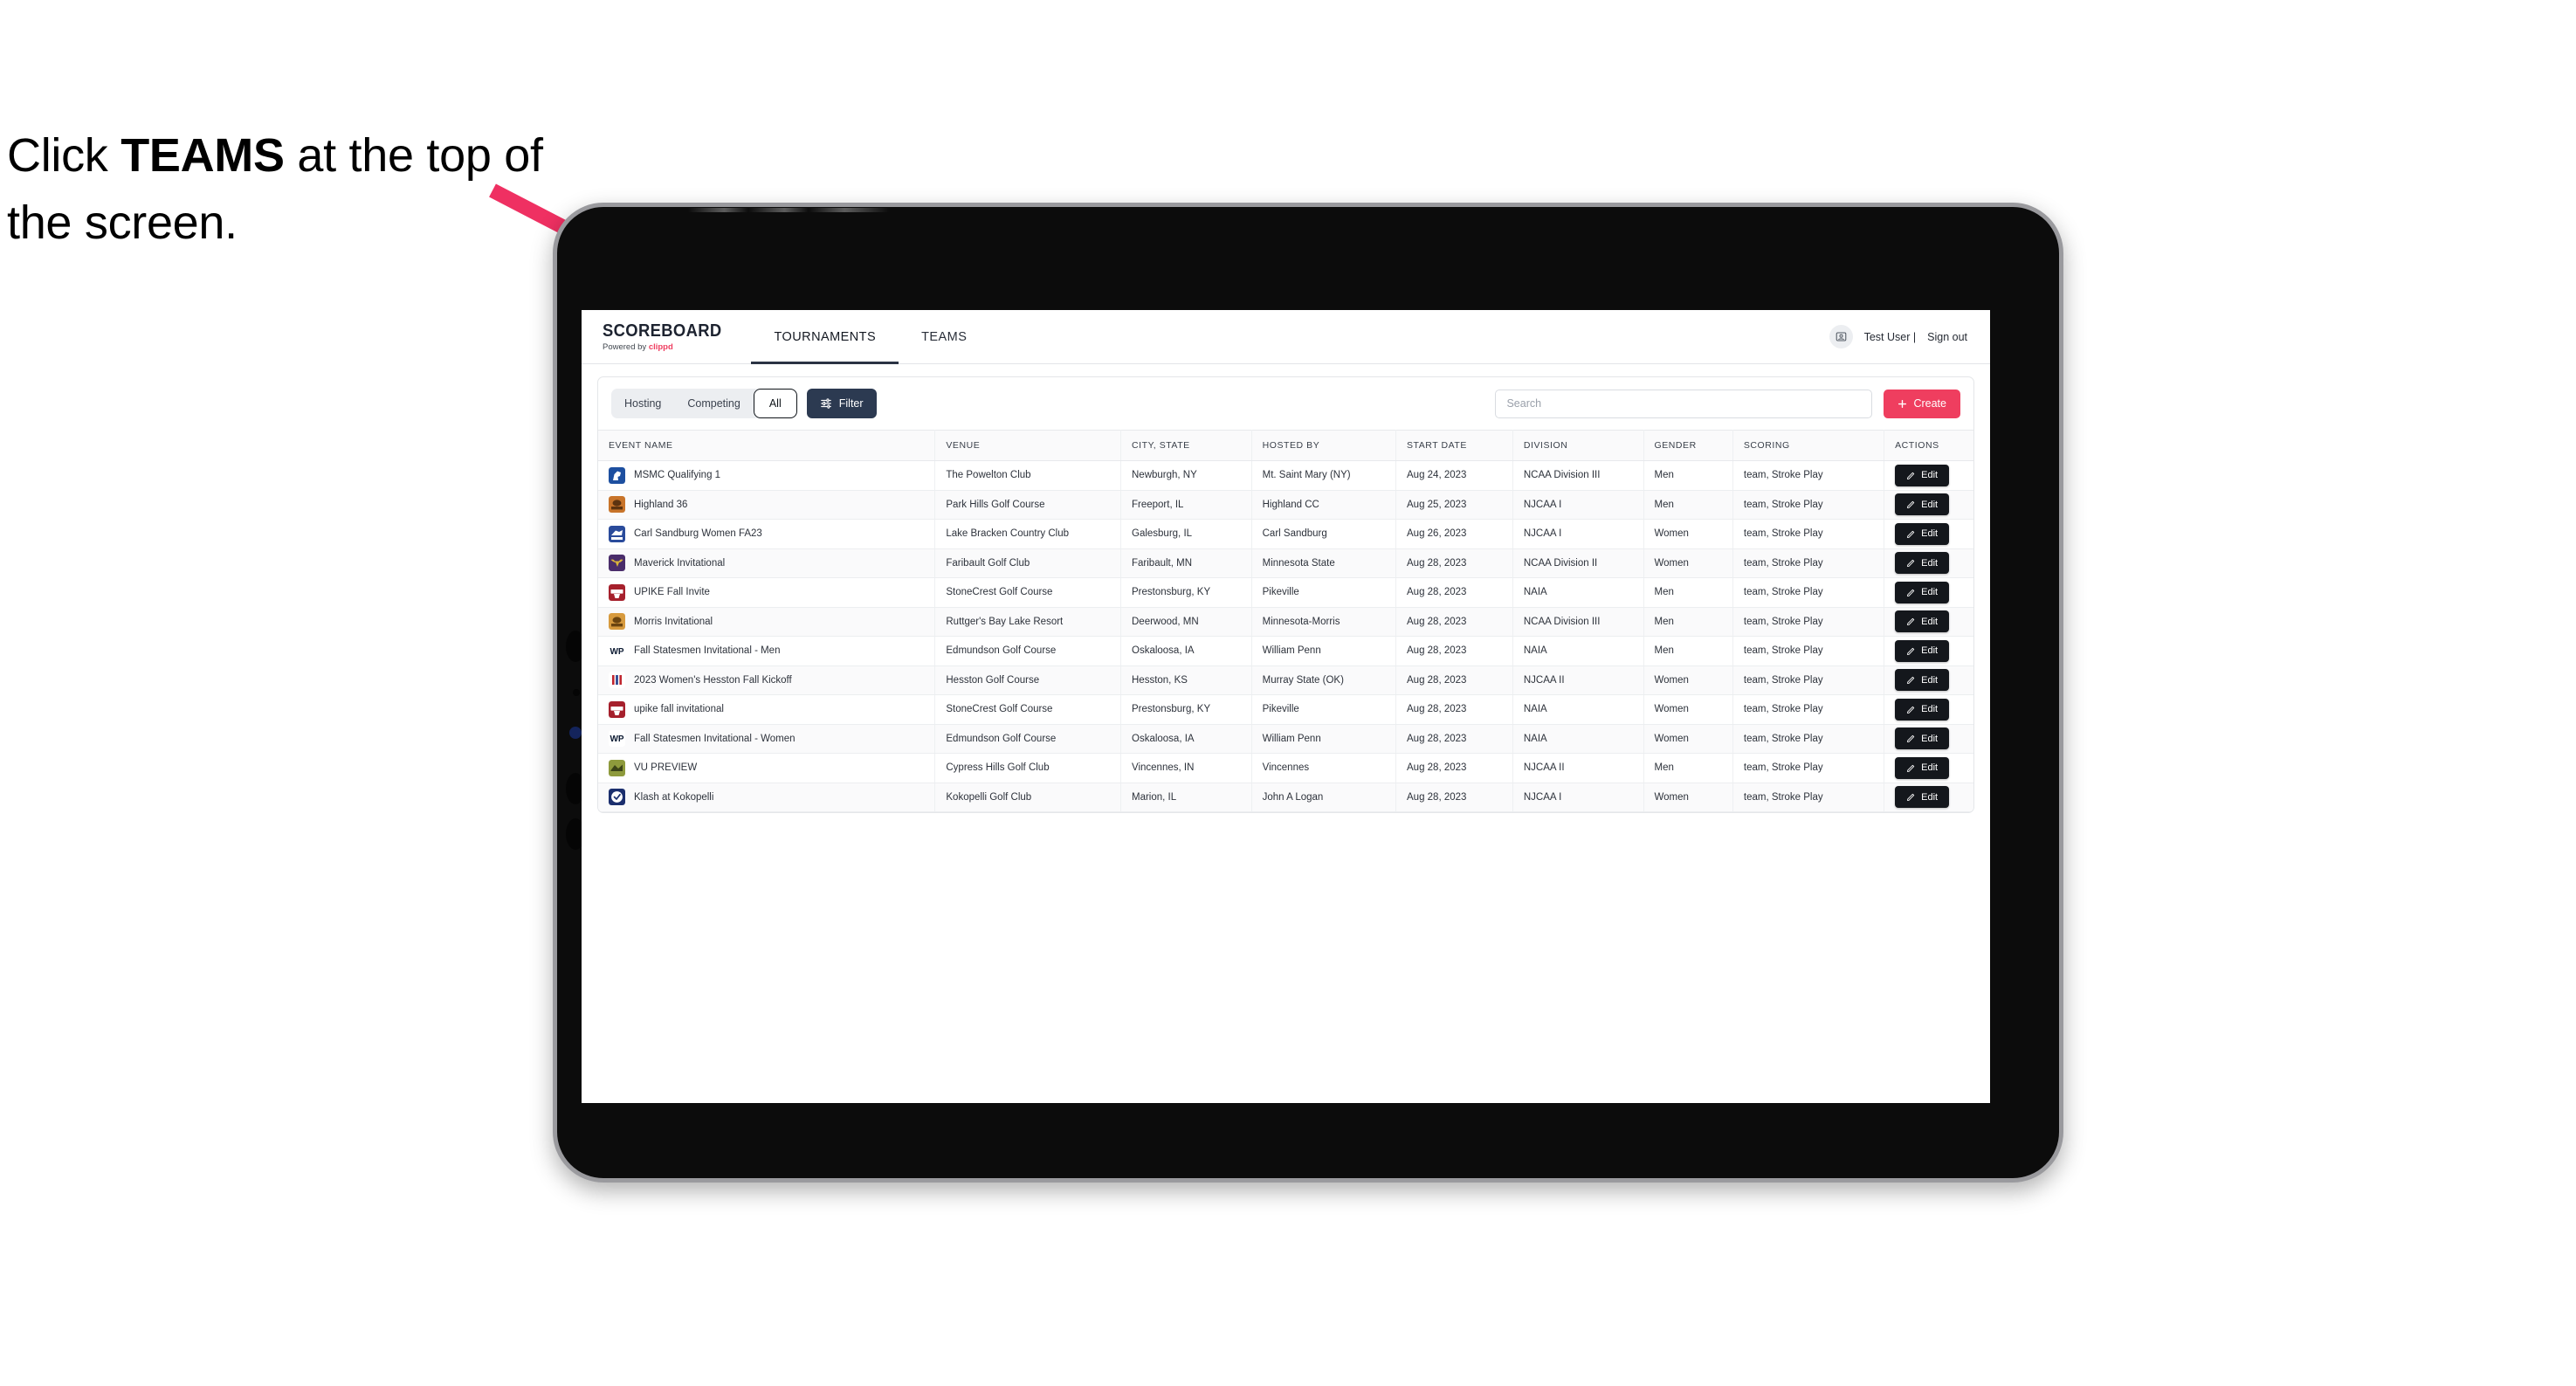  I want to click on cell-gender: Women, so click(1688, 739).